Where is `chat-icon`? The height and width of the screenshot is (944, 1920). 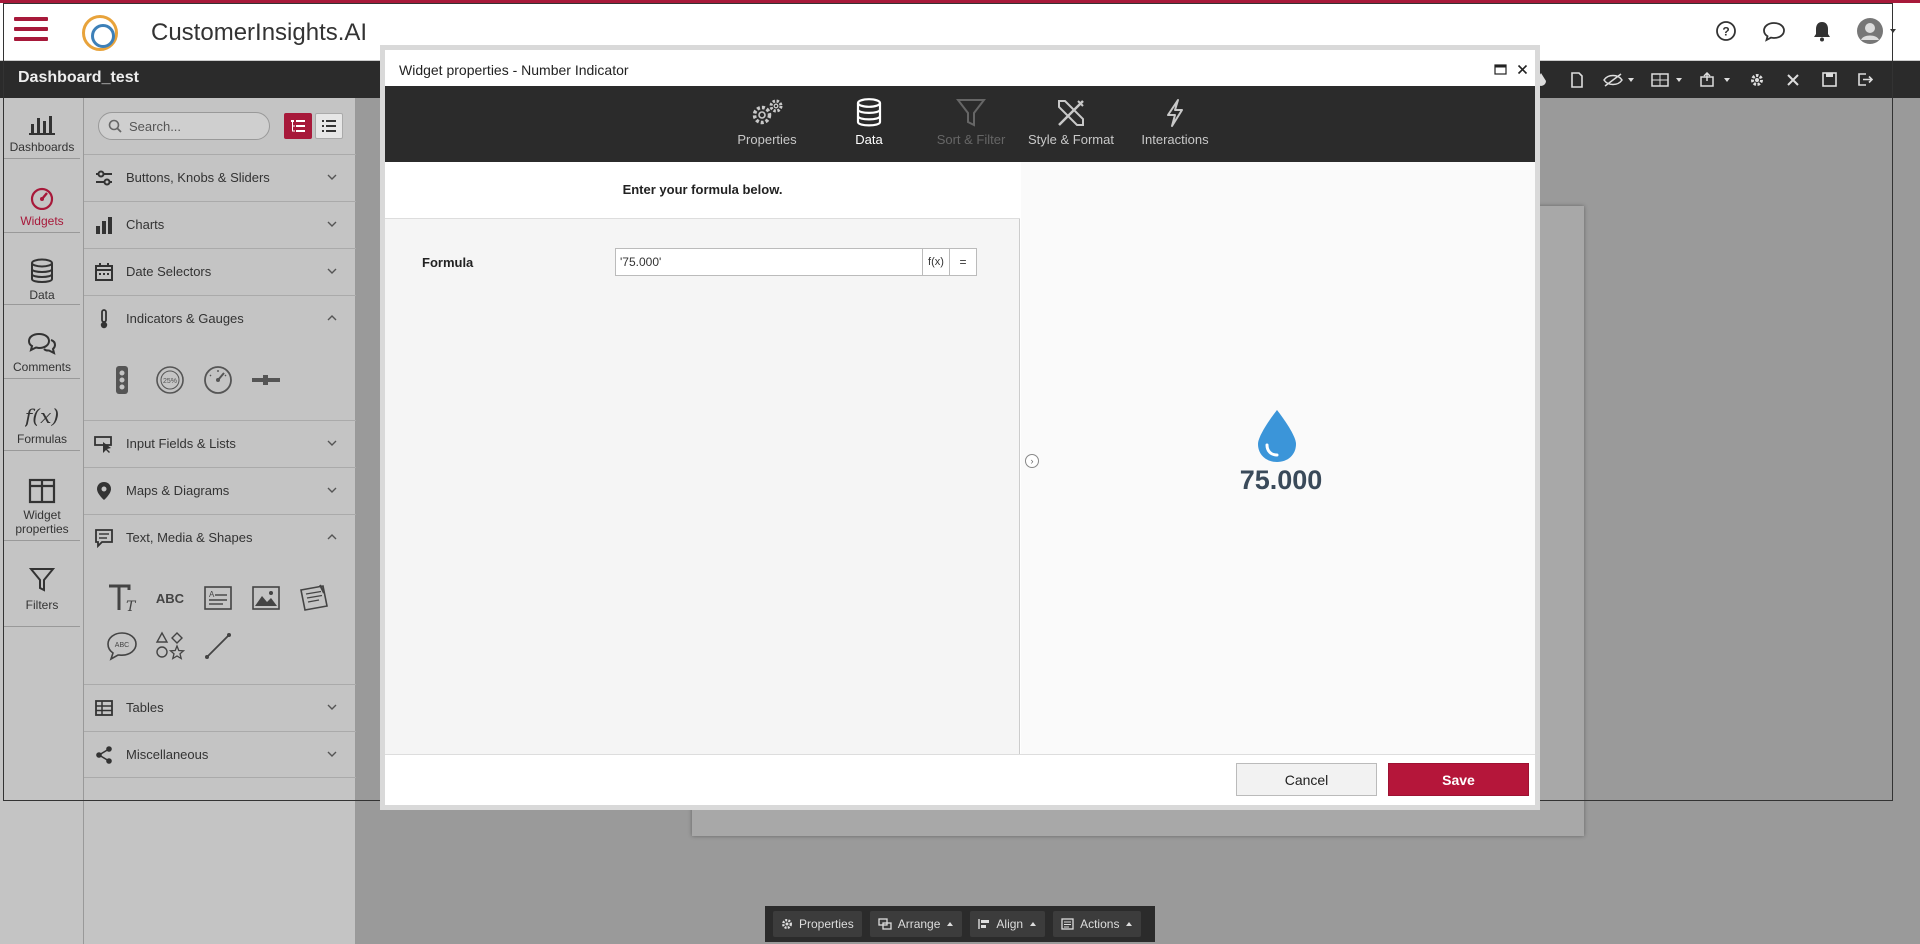
chat-icon is located at coordinates (1774, 31).